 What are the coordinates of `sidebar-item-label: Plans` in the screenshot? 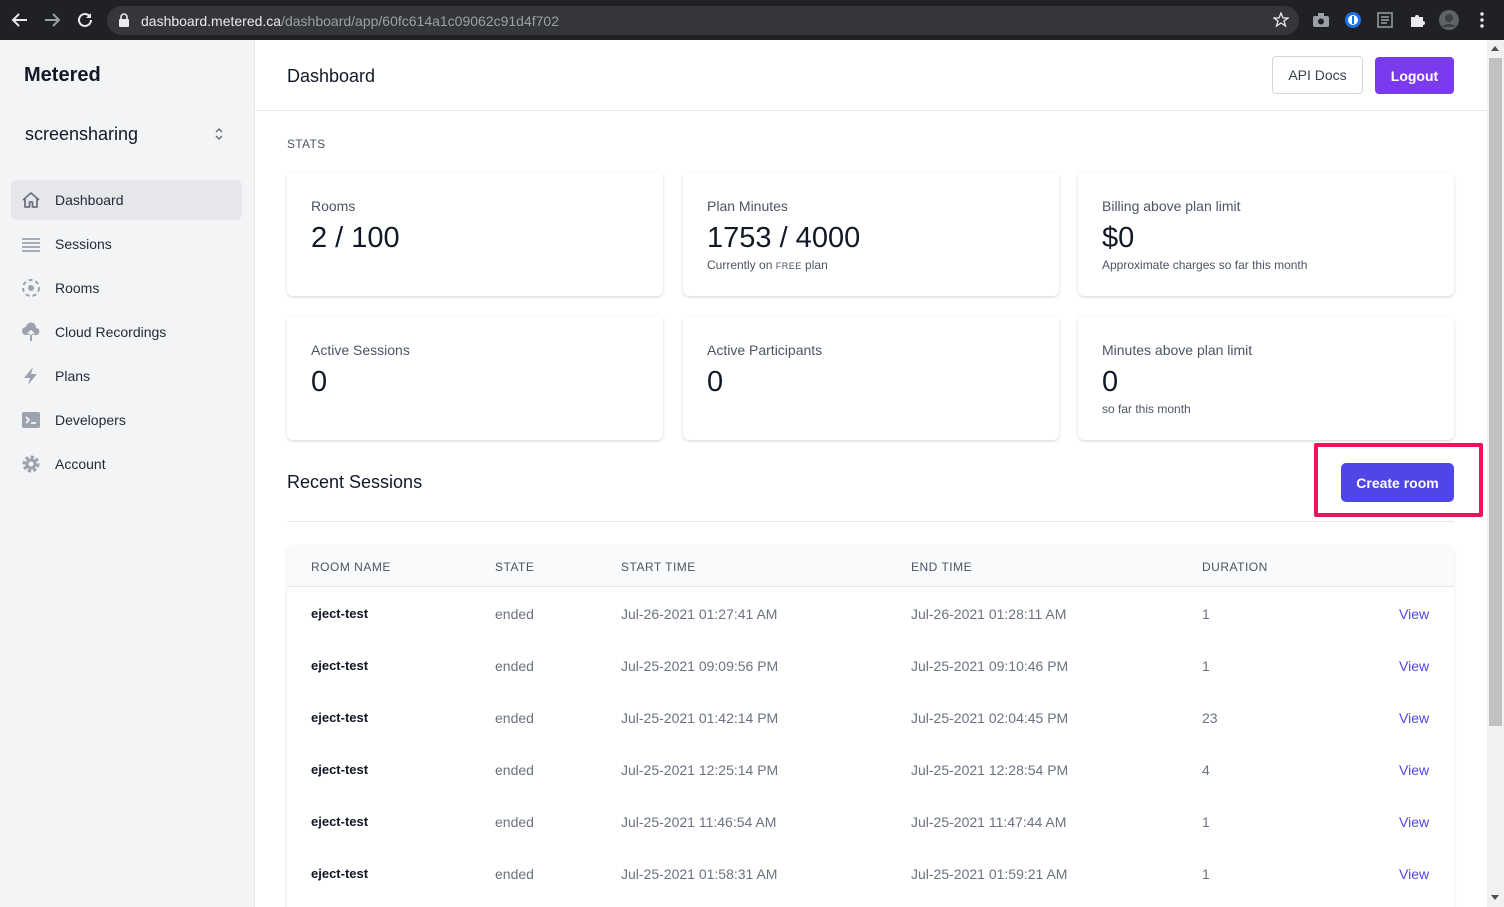 It's located at (73, 376).